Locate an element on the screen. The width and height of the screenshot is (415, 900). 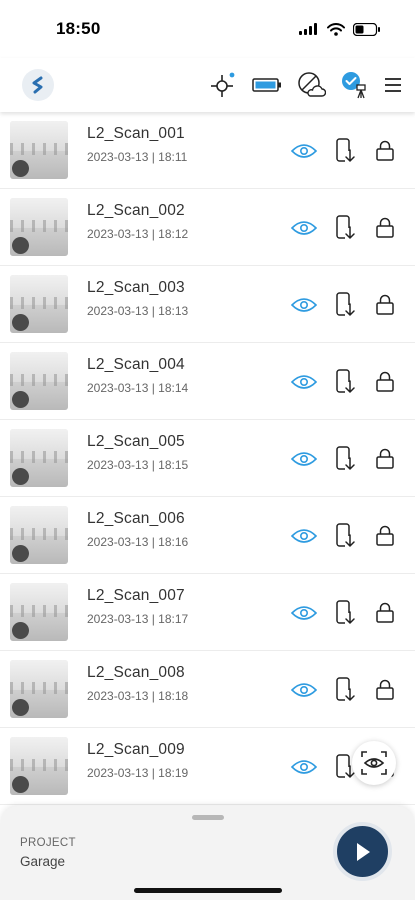
cloud-sync-button is located at coordinates (311, 85).